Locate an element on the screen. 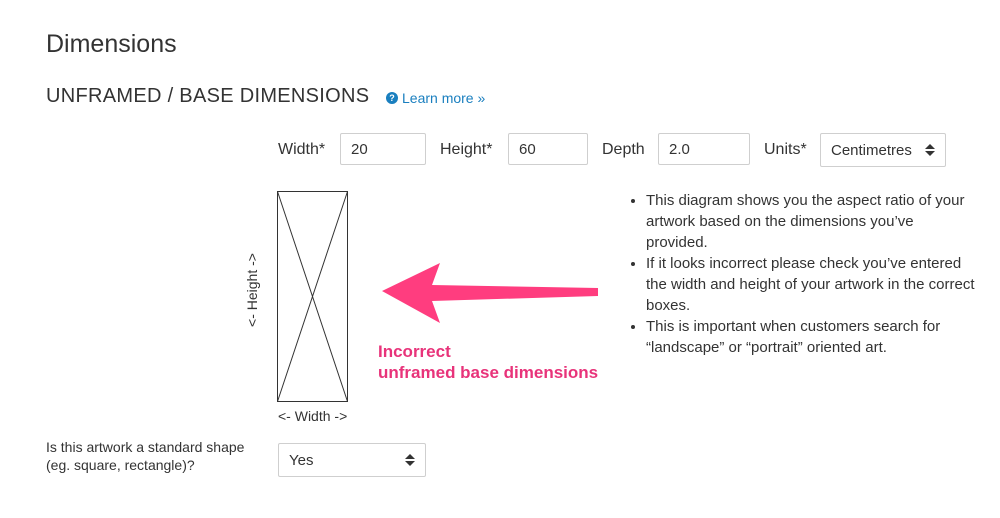 This screenshot has width=1000, height=518. annotation-text: Incorrect unframed base dimensions is located at coordinates (488, 362).